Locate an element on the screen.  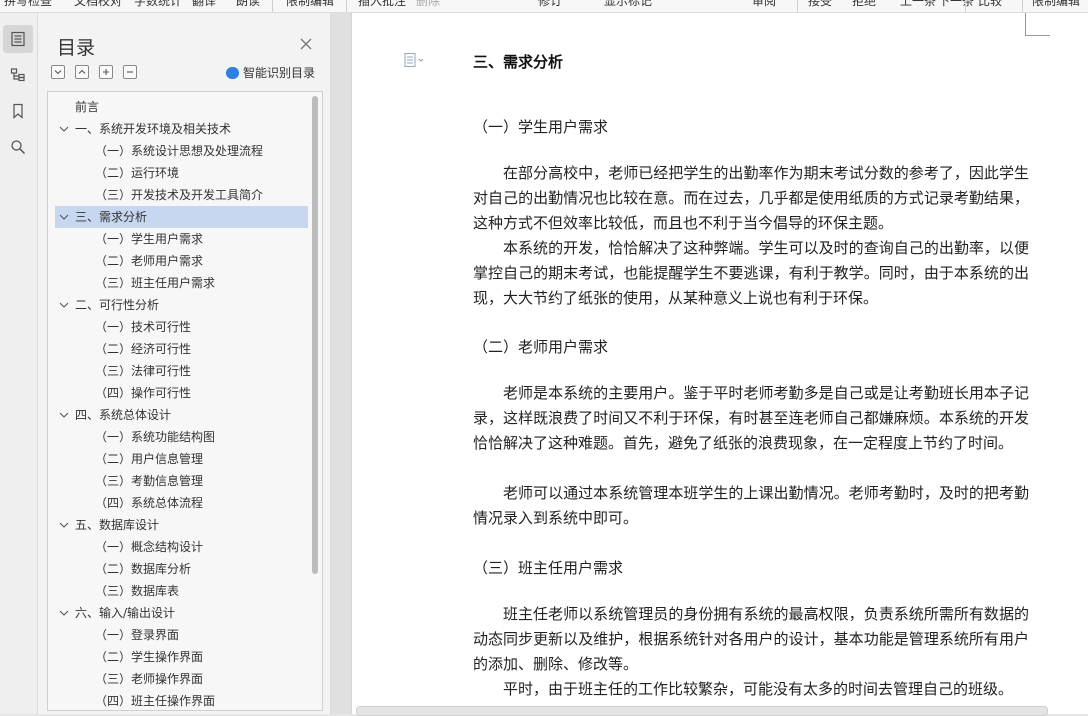
toc-item-label: （二）用户信息管理 is located at coordinates (149, 459).